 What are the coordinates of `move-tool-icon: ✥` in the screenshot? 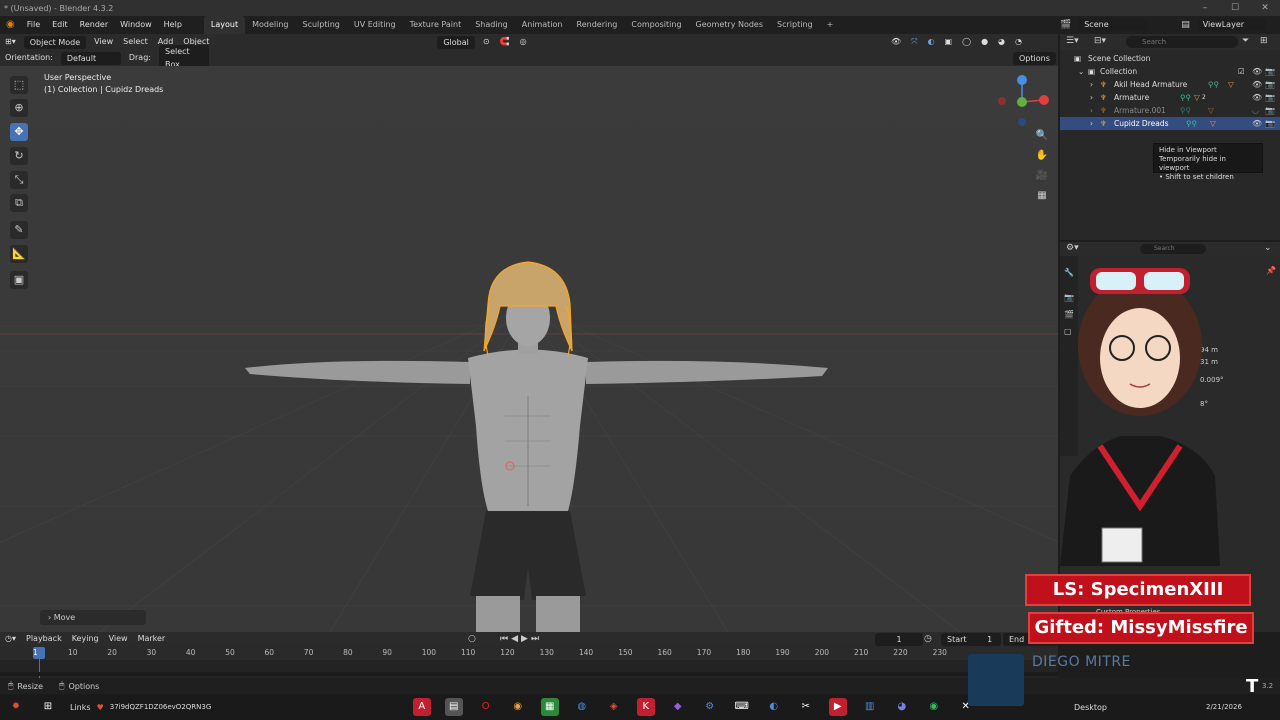 It's located at (19, 132).